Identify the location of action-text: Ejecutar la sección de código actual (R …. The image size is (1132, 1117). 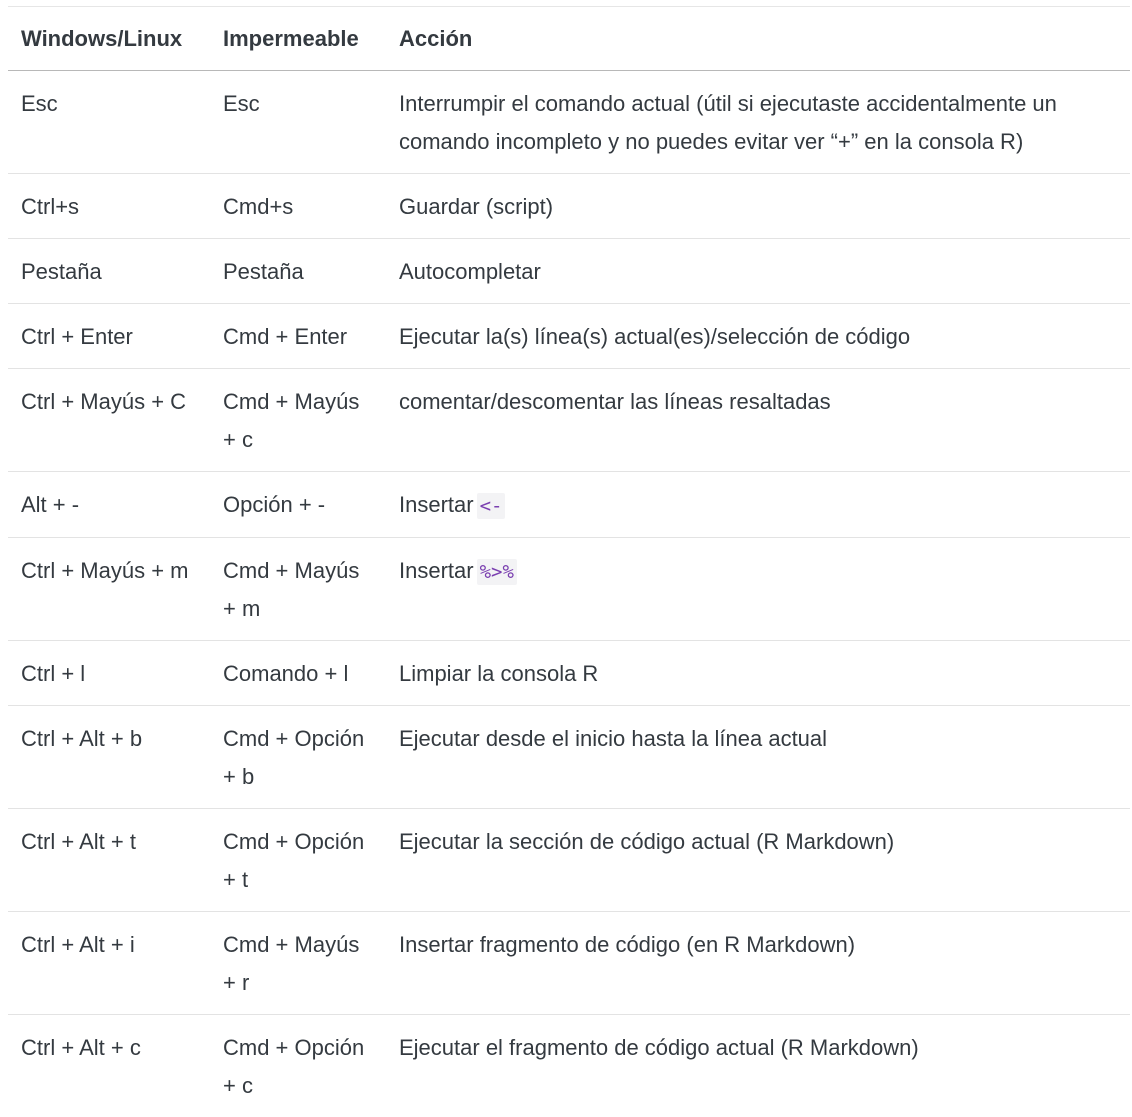
(646, 841).